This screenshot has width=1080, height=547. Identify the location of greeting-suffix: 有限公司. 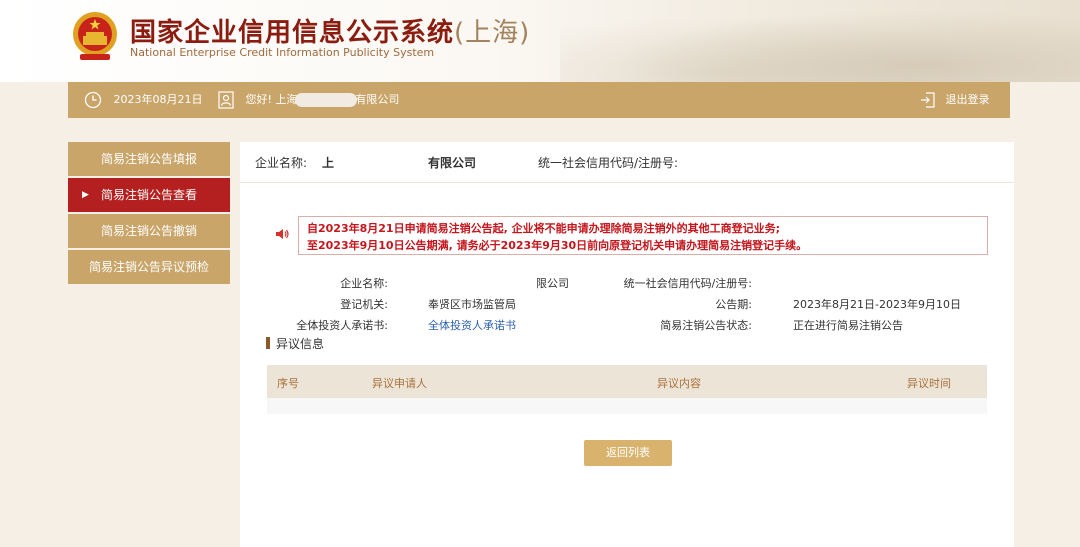
(377, 99).